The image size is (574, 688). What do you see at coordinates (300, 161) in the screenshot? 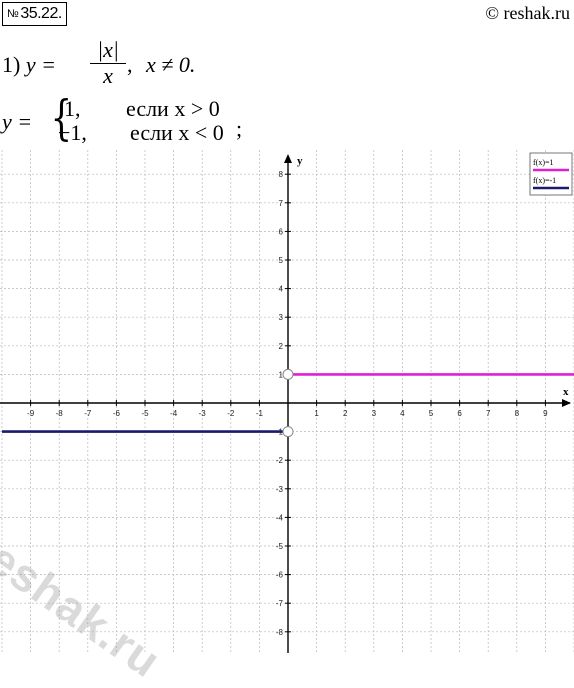
I see `y-axis-label: y` at bounding box center [300, 161].